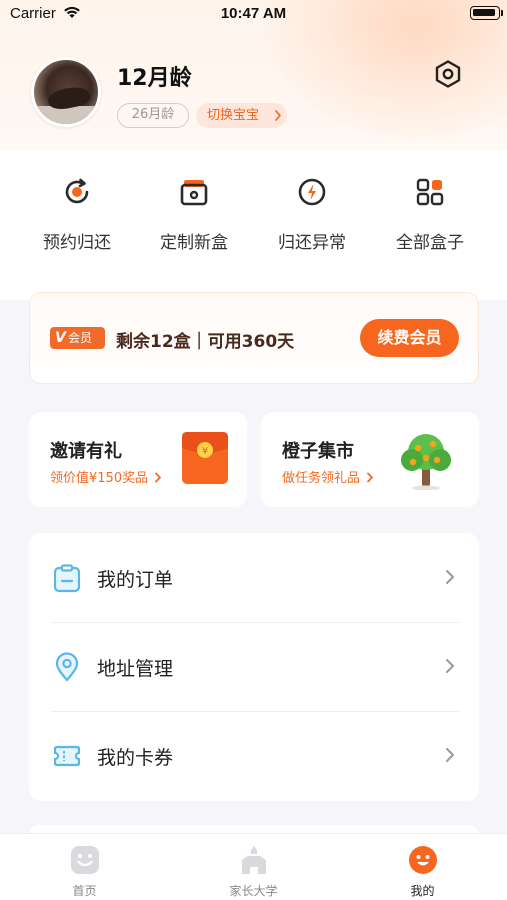  Describe the element at coordinates (423, 860) in the screenshot. I see `profile-face-icon` at that location.